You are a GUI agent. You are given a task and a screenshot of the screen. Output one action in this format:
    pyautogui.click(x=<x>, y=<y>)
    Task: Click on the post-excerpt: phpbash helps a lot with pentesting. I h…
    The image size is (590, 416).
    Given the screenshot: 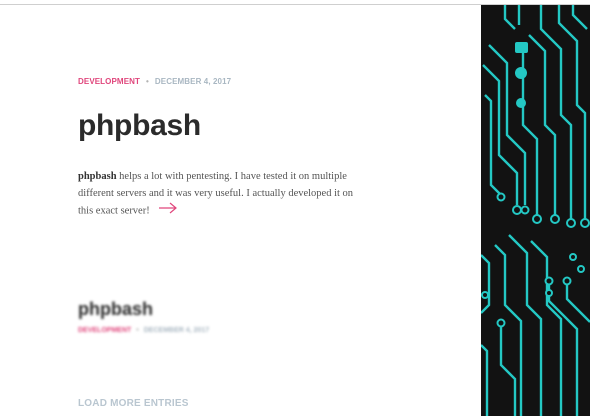 What is the action you would take?
    pyautogui.click(x=223, y=194)
    